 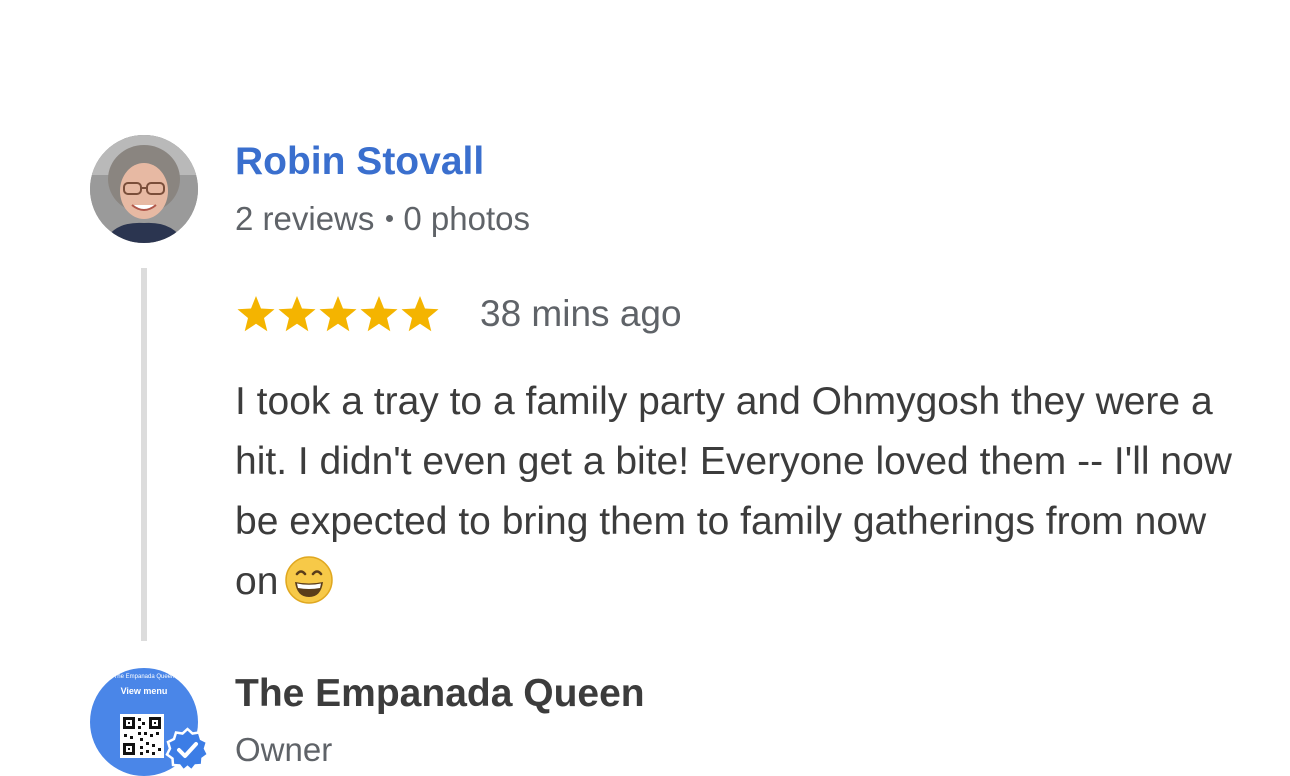 I want to click on qr-code-icon, so click(x=142, y=736).